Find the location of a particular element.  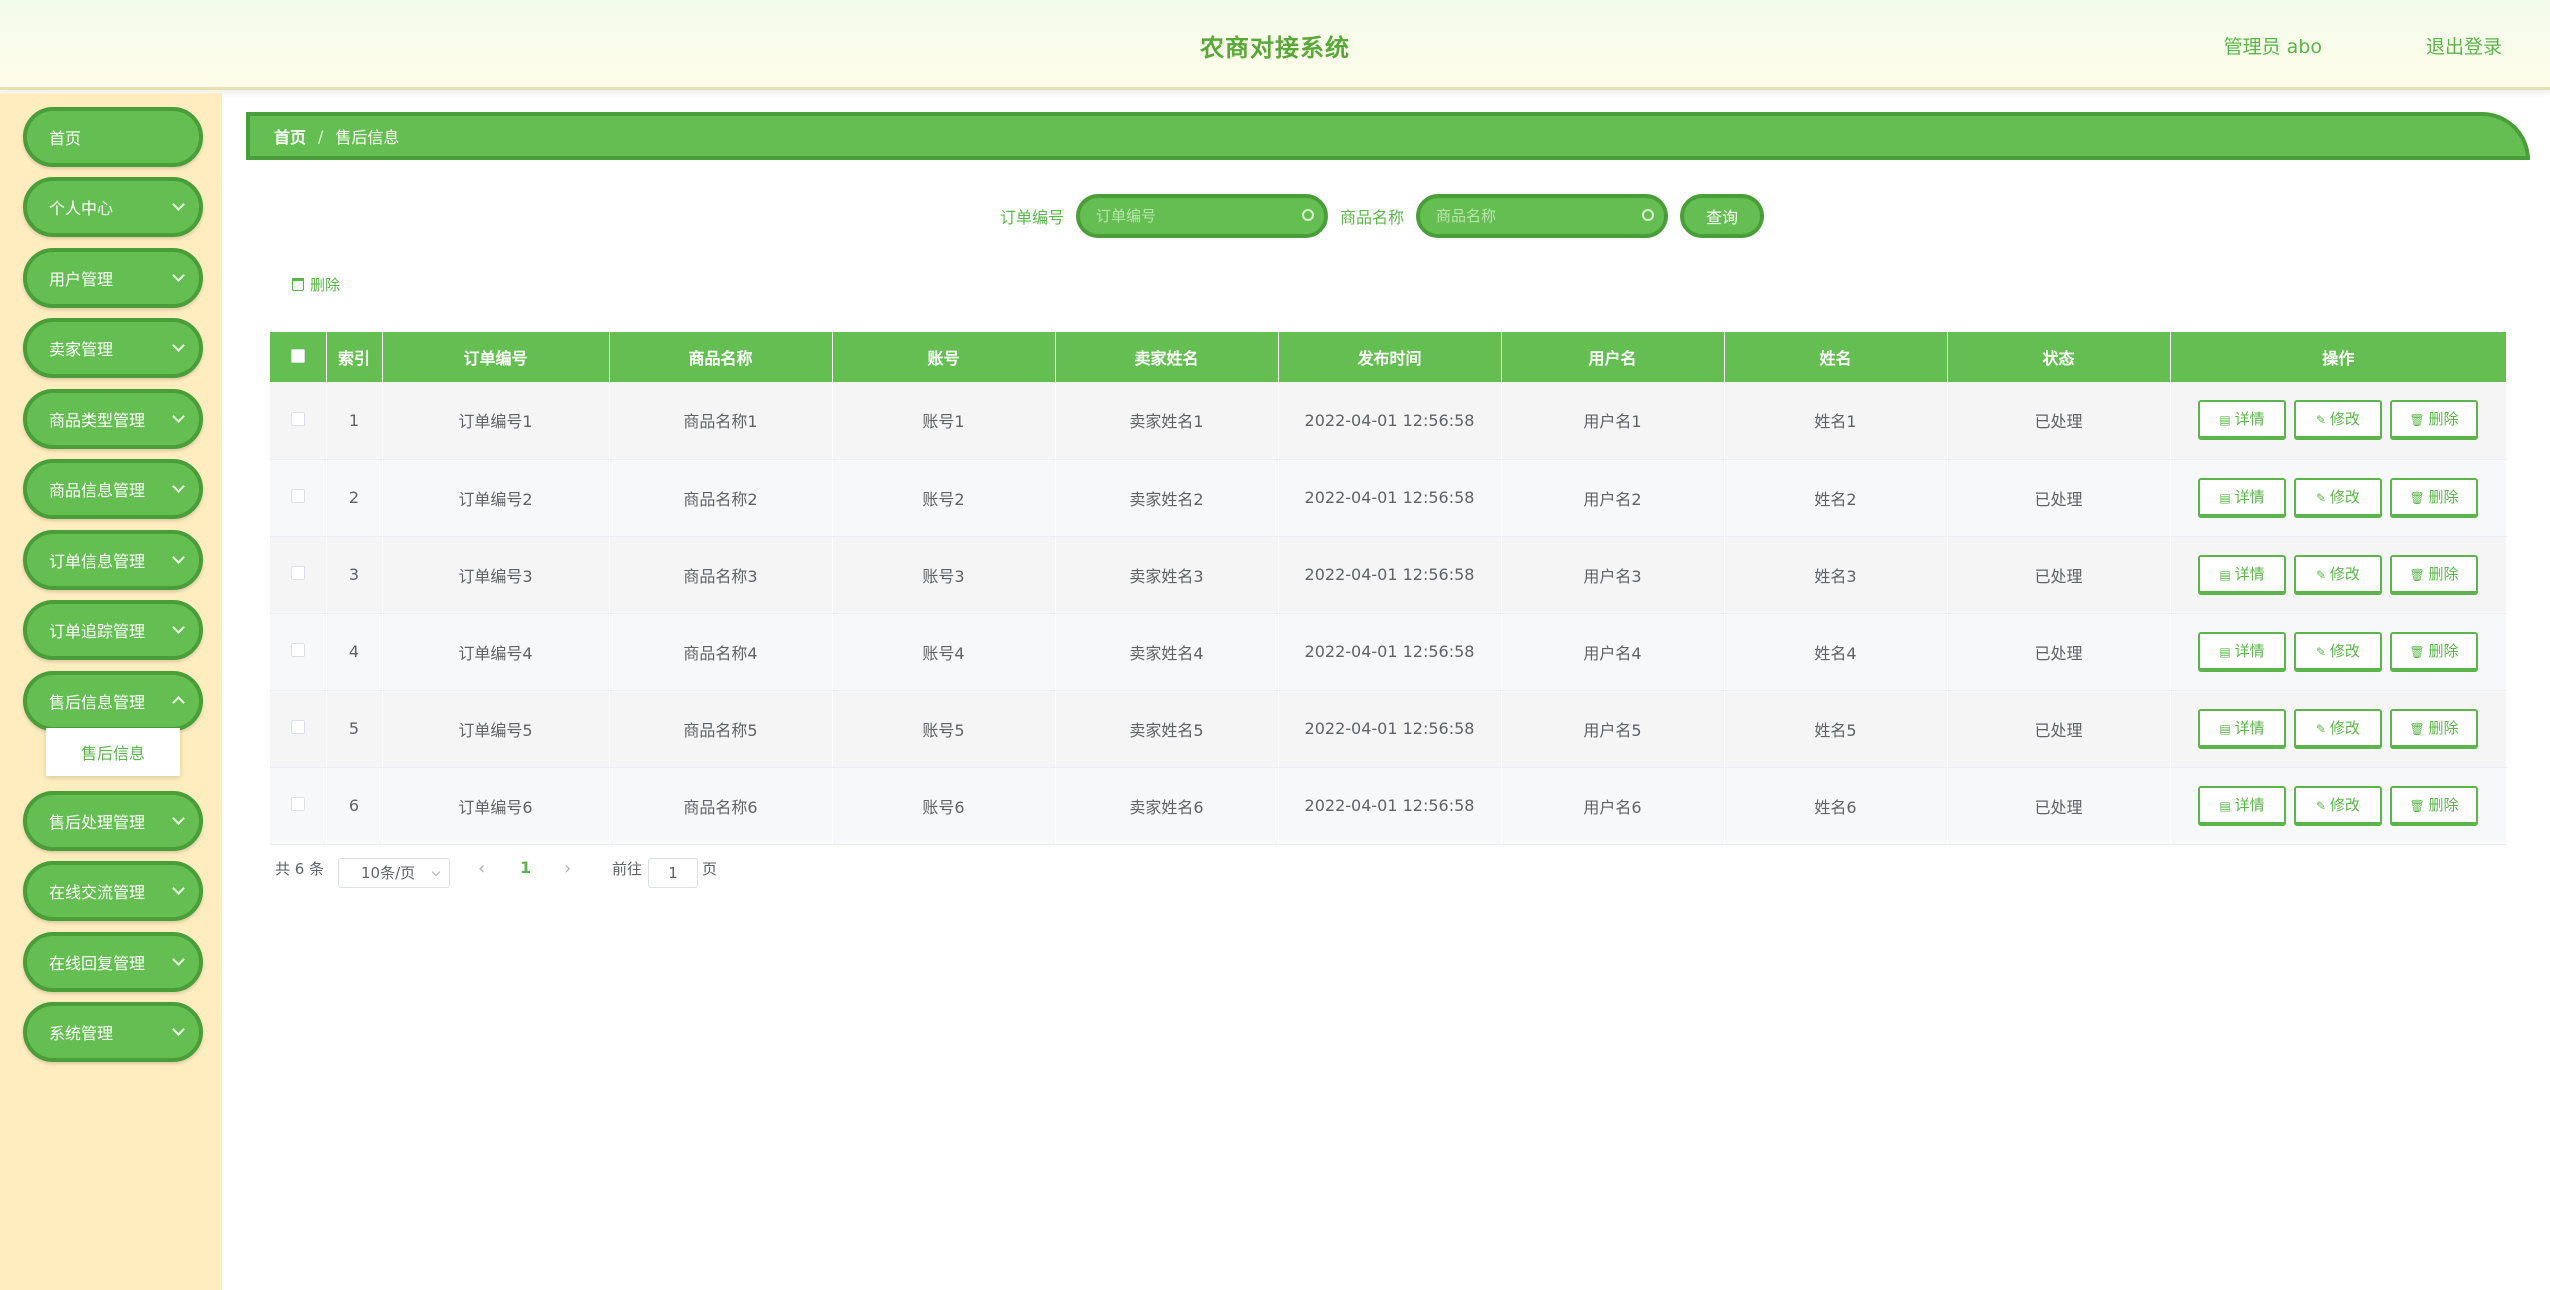

page-size-value: 10条/页 is located at coordinates (388, 873).